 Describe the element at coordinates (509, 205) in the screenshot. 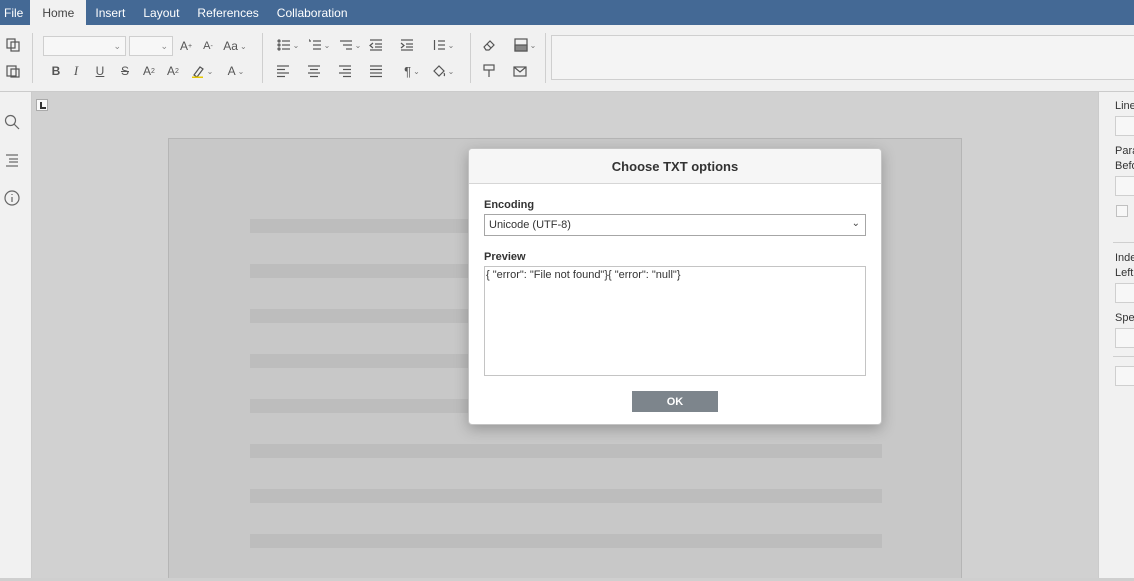

I see `encoding-label: Encoding` at that location.